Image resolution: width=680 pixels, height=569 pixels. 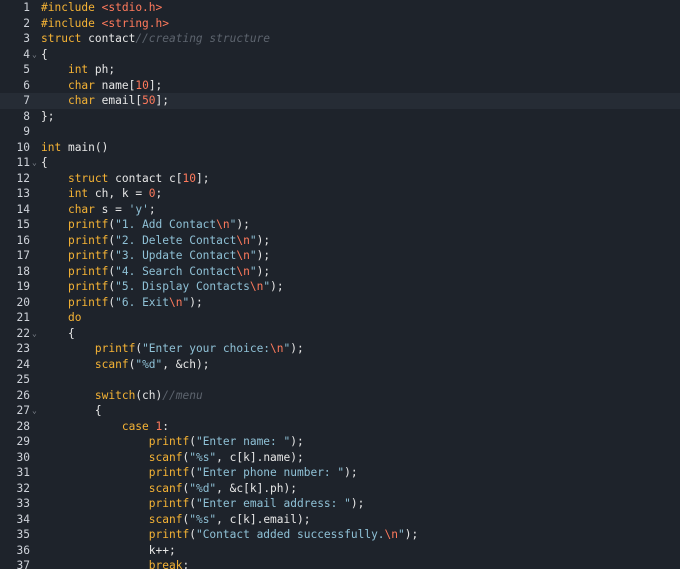 I want to click on line-number: 34, so click(x=23, y=519).